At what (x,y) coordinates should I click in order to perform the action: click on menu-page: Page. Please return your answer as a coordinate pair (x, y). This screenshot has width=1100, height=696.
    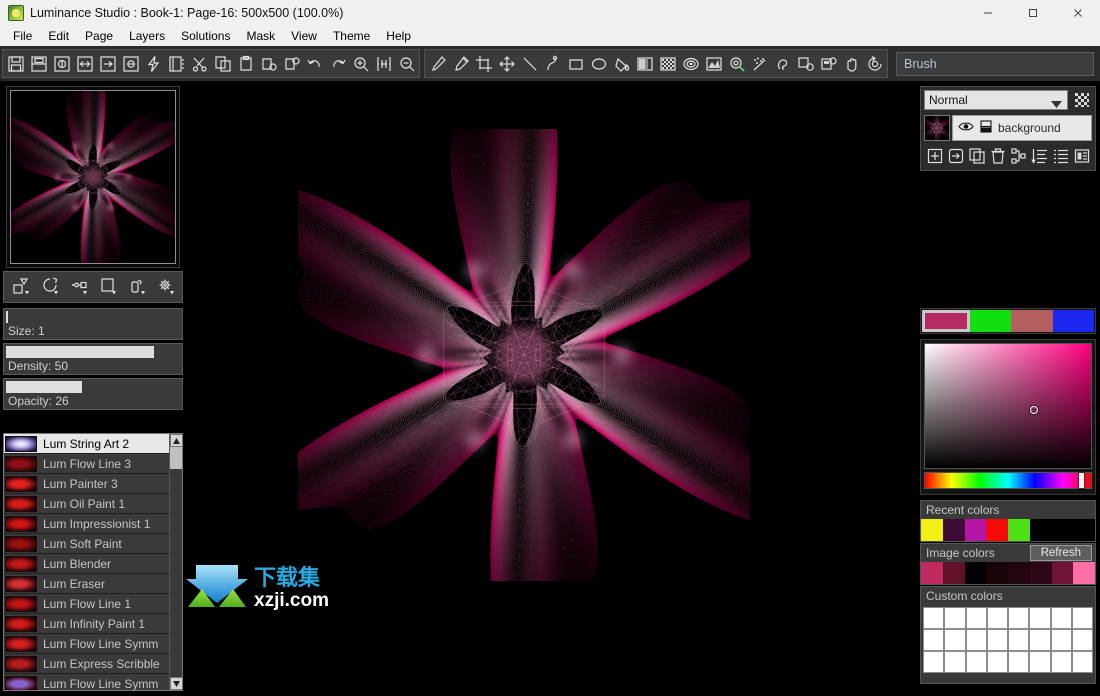
    Looking at the image, I should click on (99, 36).